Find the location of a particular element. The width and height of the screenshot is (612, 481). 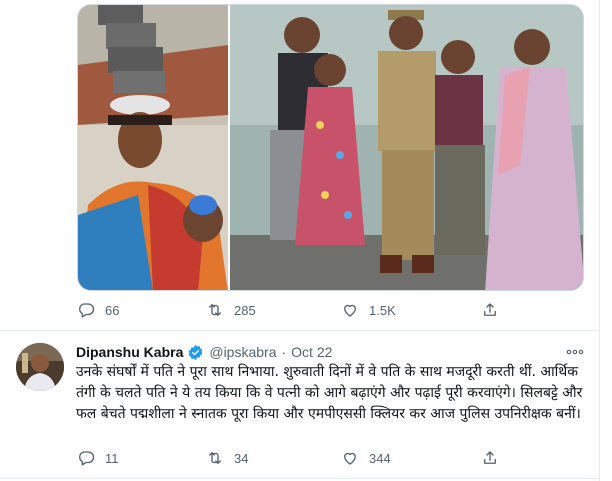

retweet-button-2: 34 is located at coordinates (227, 458).